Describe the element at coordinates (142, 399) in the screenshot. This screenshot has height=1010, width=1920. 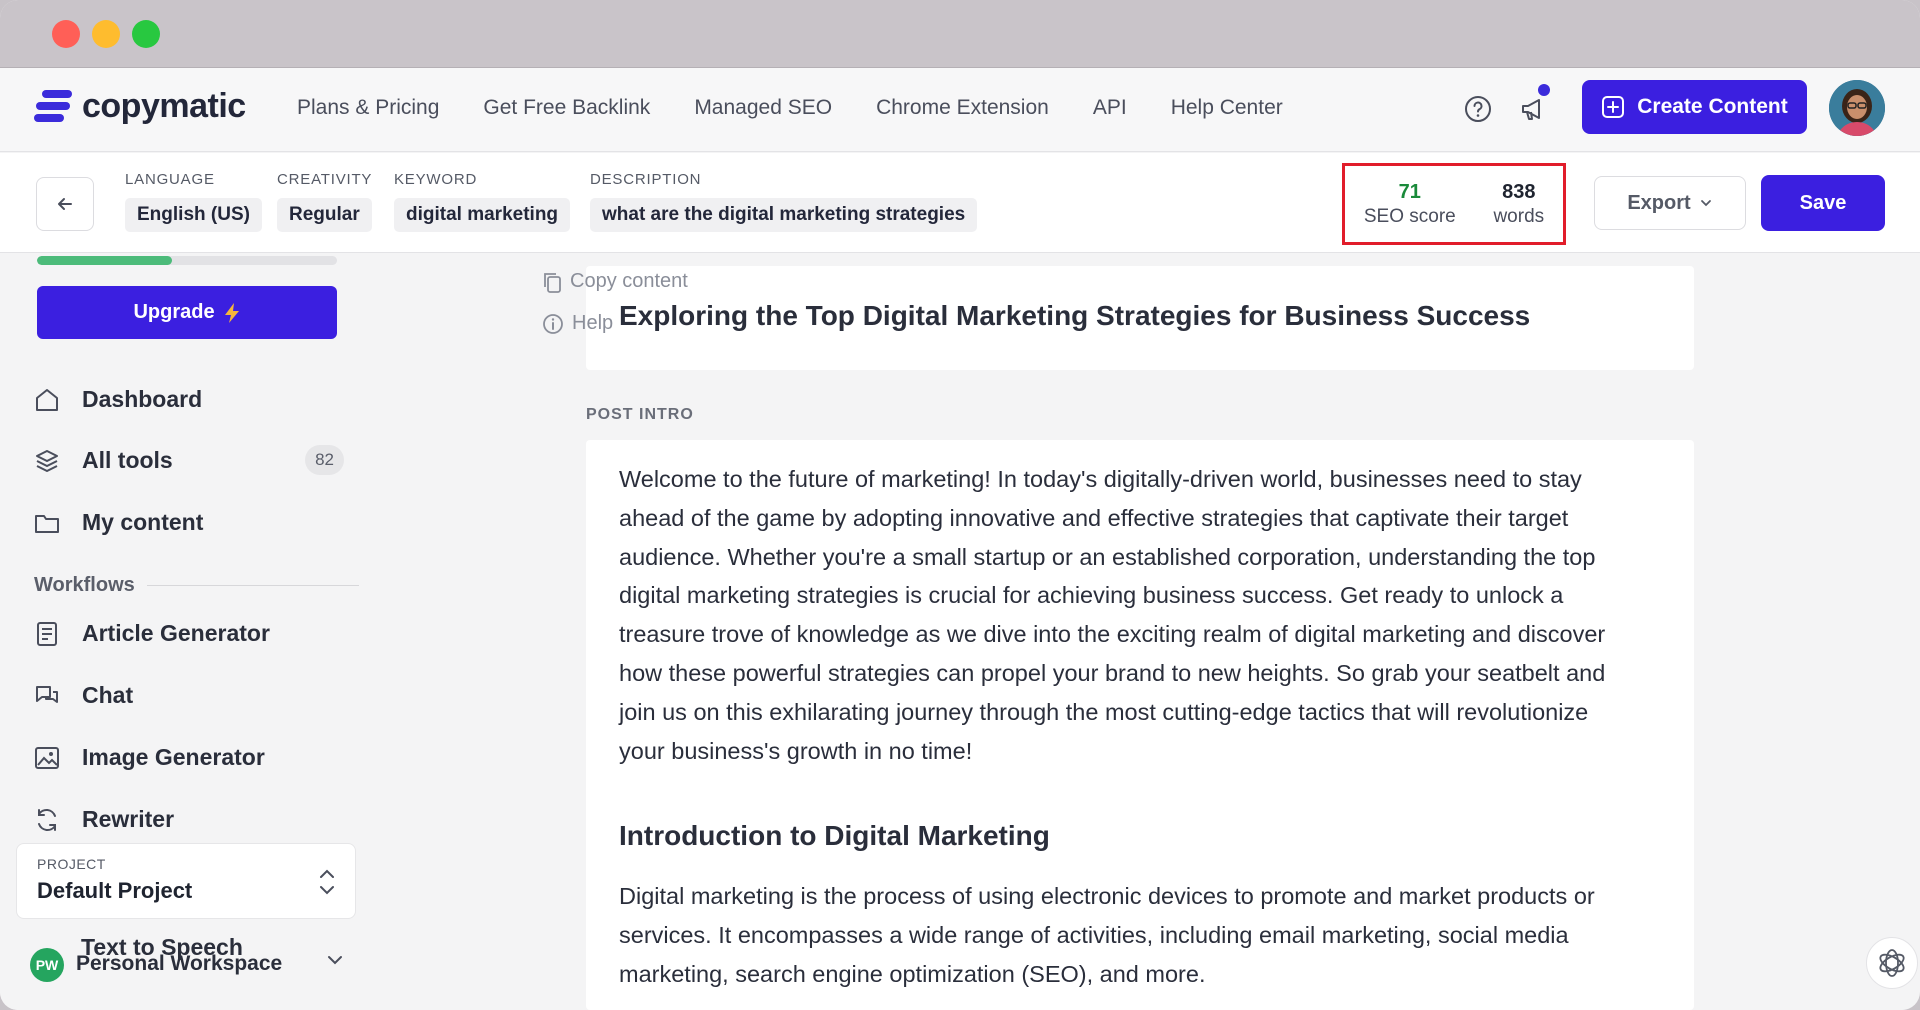
I see `sidebar-item-label: Dashboard` at that location.